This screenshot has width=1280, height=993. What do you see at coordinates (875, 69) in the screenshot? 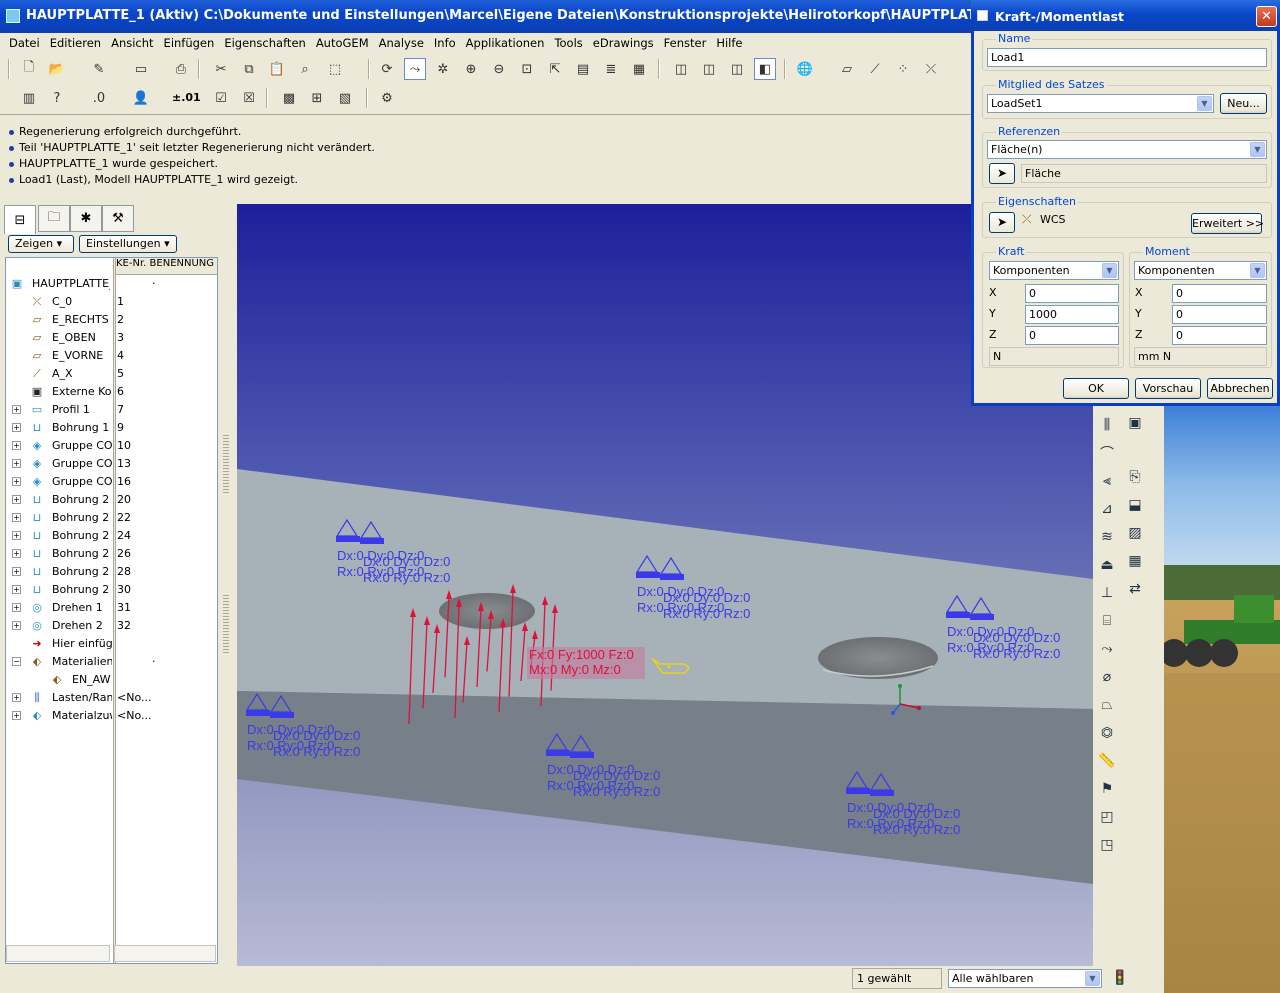
I see `datum-axes-icon: ⟋` at bounding box center [875, 69].